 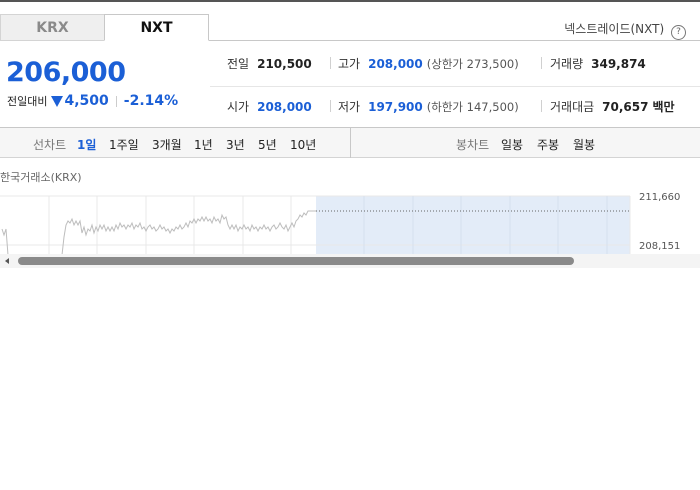 I want to click on tabs-divider, so click(x=454, y=40).